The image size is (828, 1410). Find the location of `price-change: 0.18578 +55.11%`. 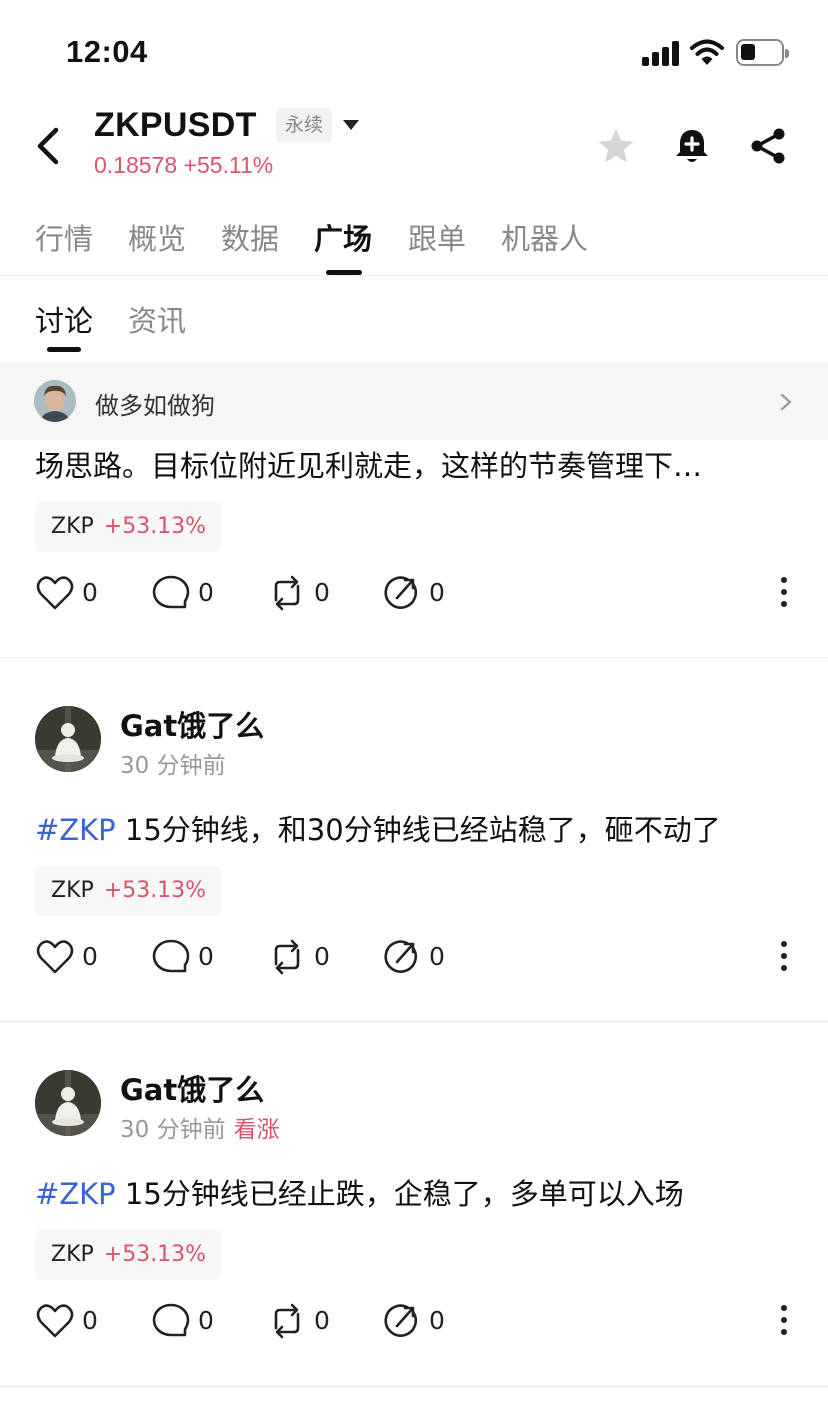

price-change: 0.18578 +55.11% is located at coordinates (184, 165).